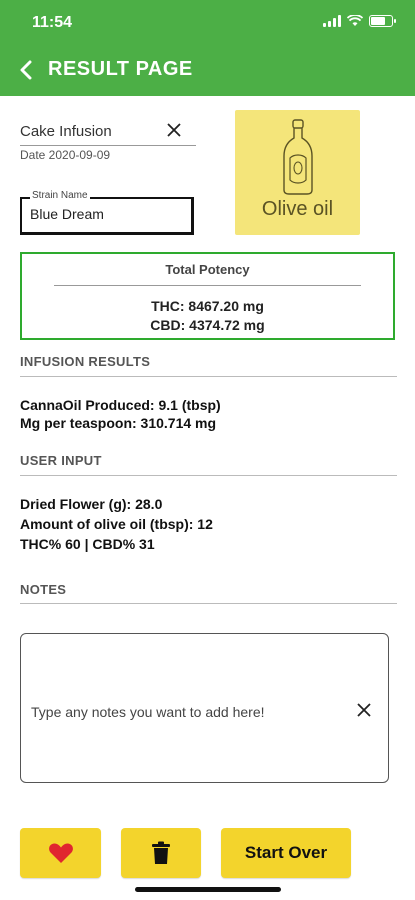 This screenshot has height=900, width=415. Describe the element at coordinates (207, 285) in the screenshot. I see `potency-divider` at that location.